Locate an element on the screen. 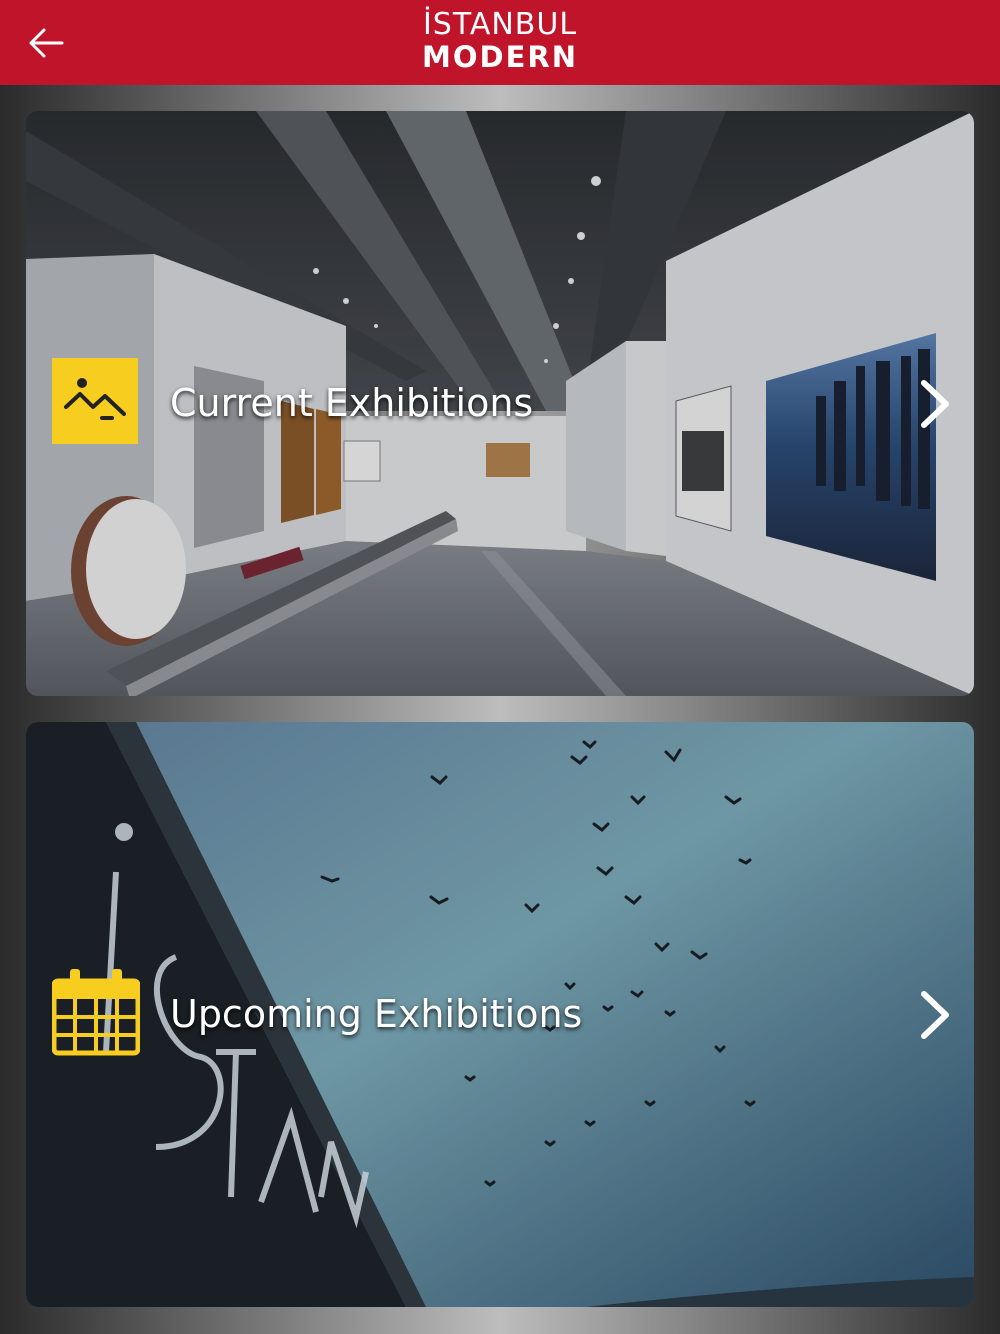  brand-logo: İSTANBUL MODERN is located at coordinates (500, 40).